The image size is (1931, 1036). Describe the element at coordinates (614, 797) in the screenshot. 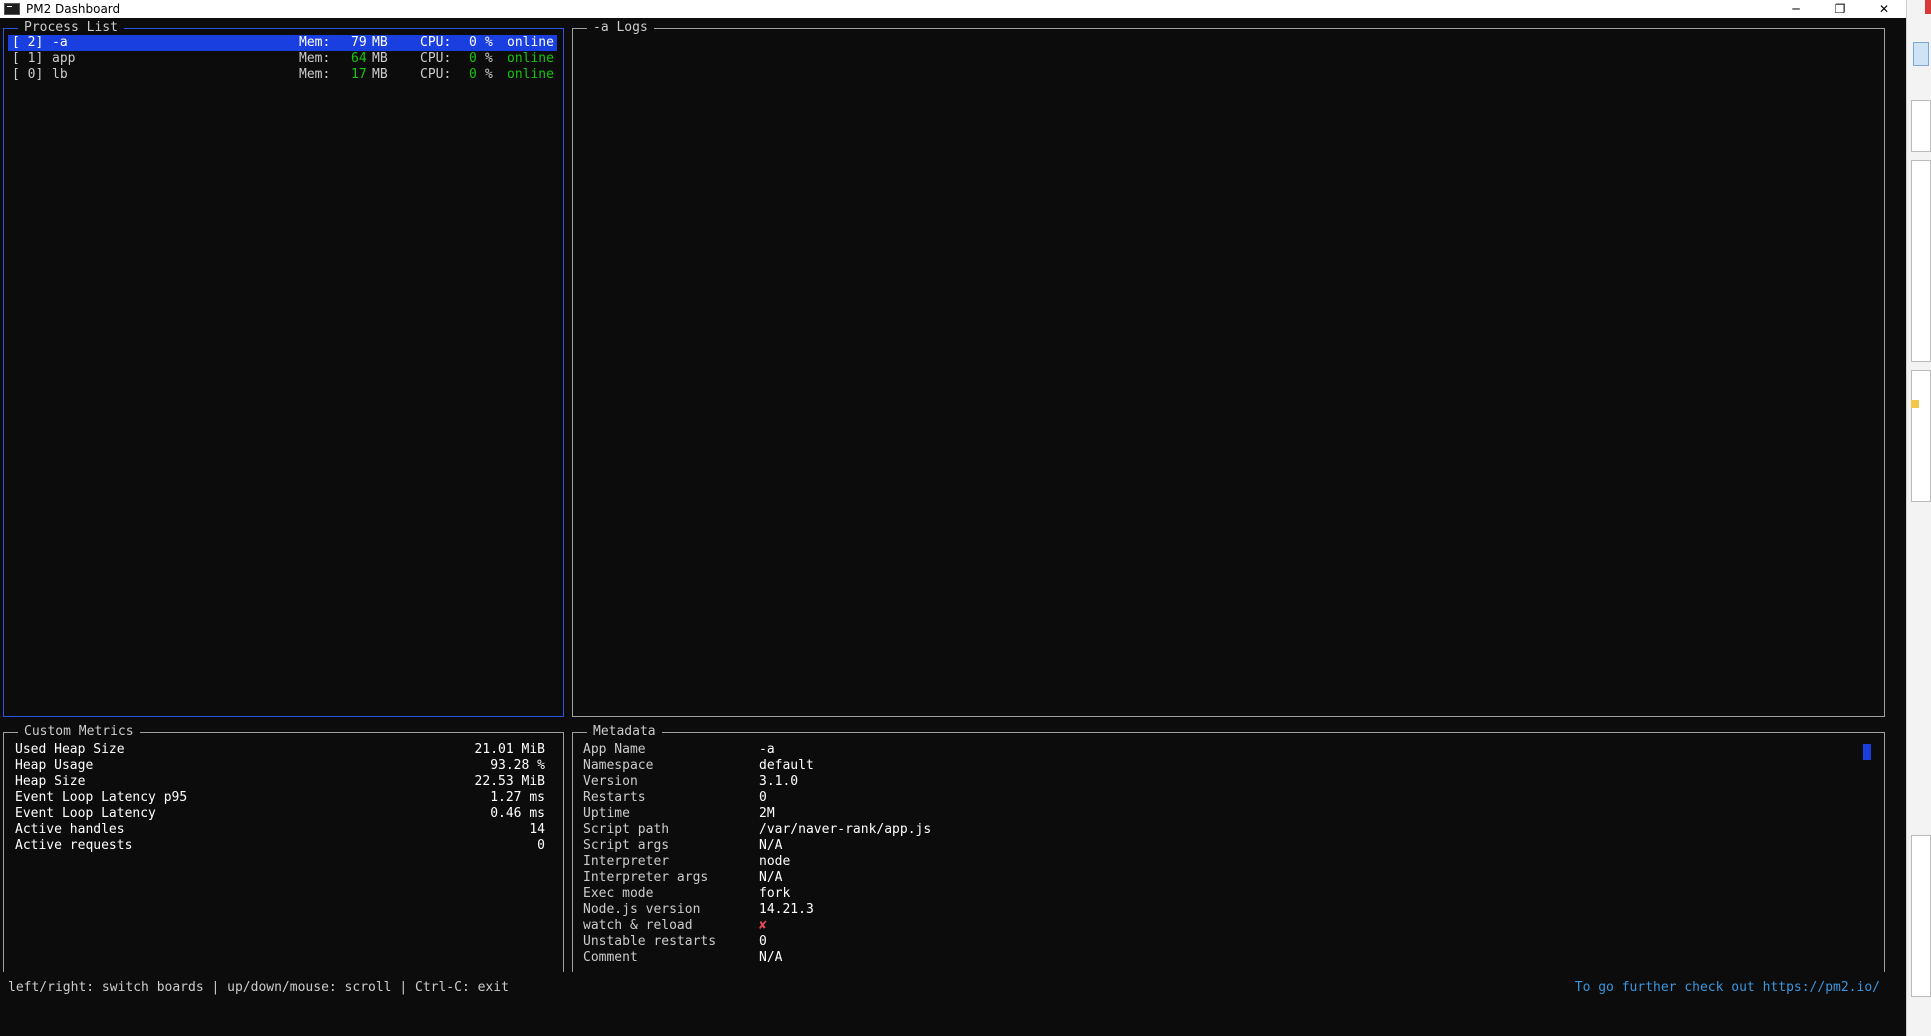

I see `metadata-key: Restarts` at that location.